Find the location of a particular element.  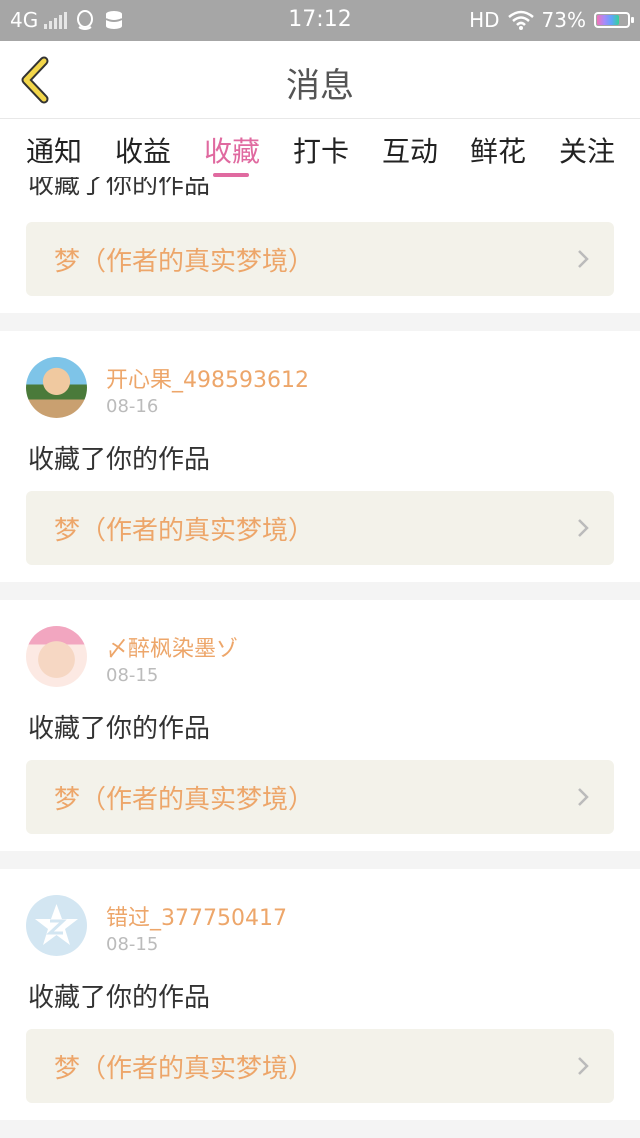

wifi-icon is located at coordinates (520, 20).